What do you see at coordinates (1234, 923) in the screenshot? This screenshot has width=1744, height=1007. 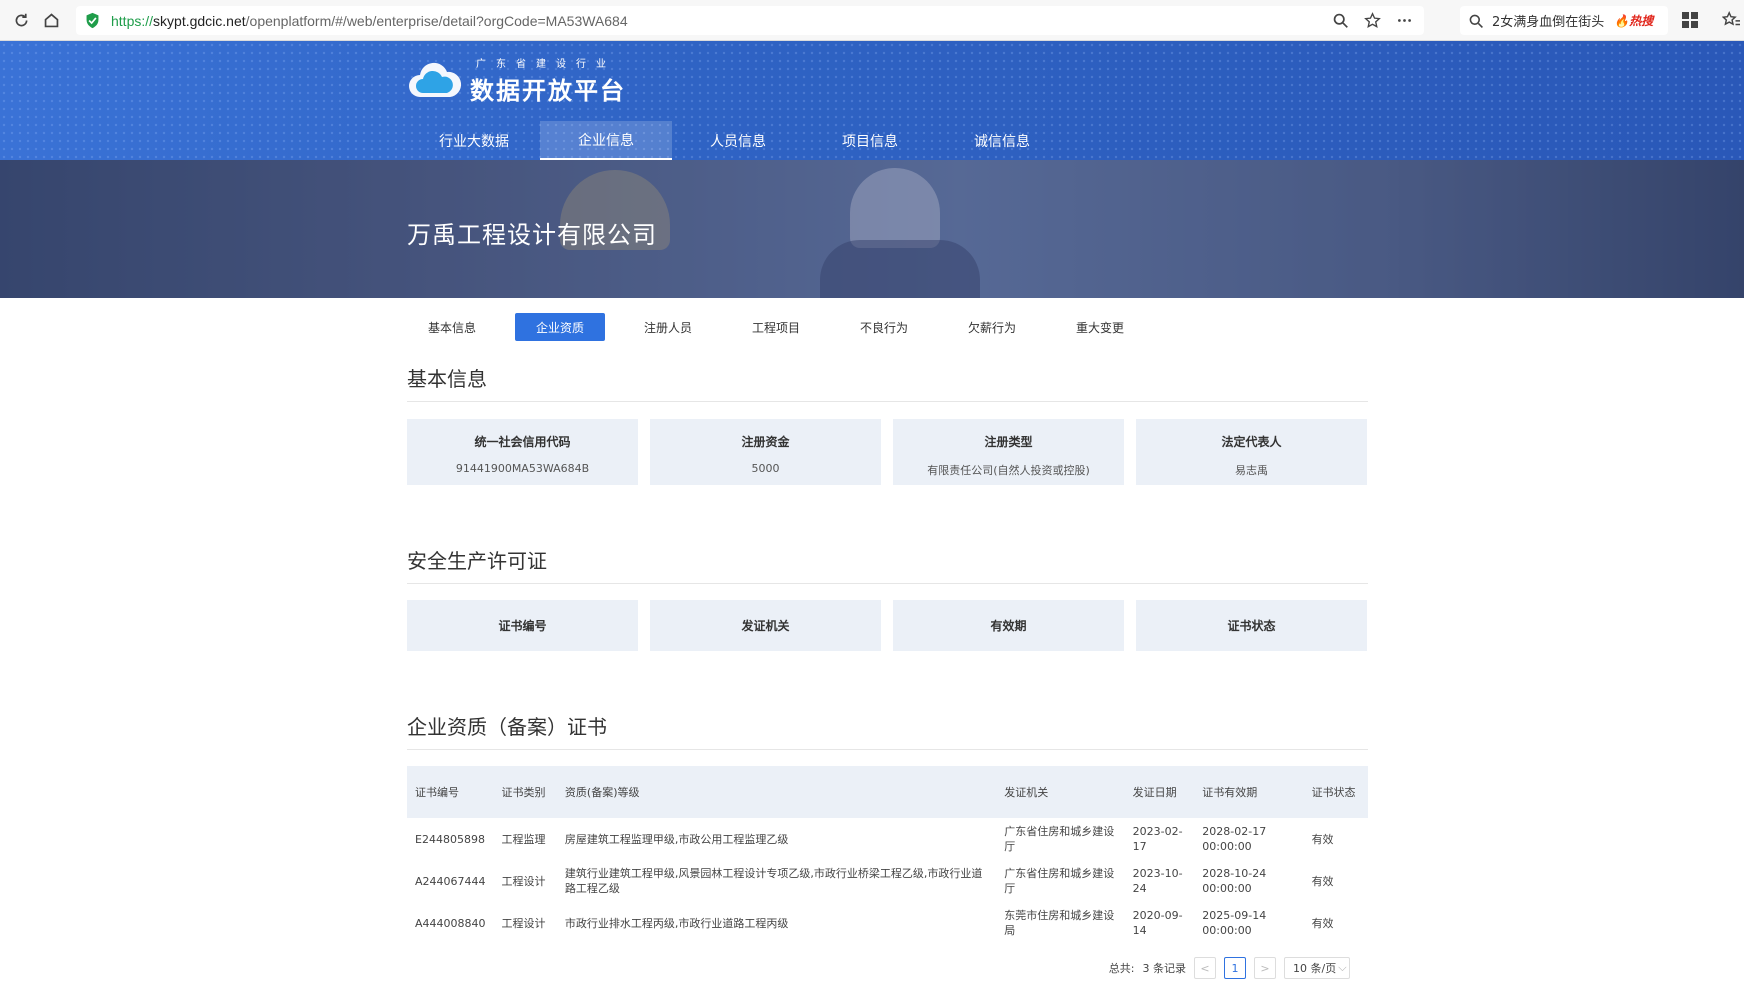 I see `cell-valid-until: 2025-09-14 00:00:00` at bounding box center [1234, 923].